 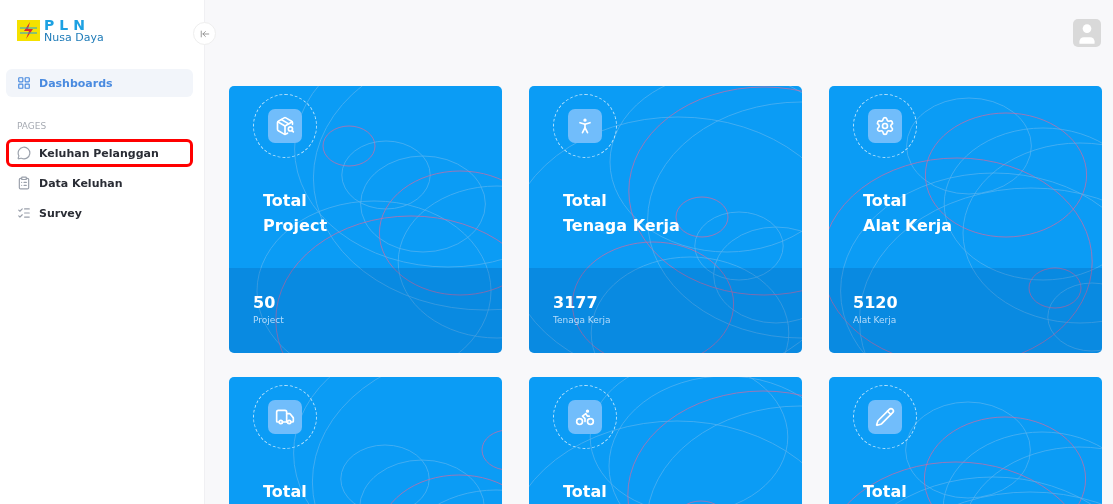 What do you see at coordinates (24, 183) in the screenshot?
I see `clipboard-icon` at bounding box center [24, 183].